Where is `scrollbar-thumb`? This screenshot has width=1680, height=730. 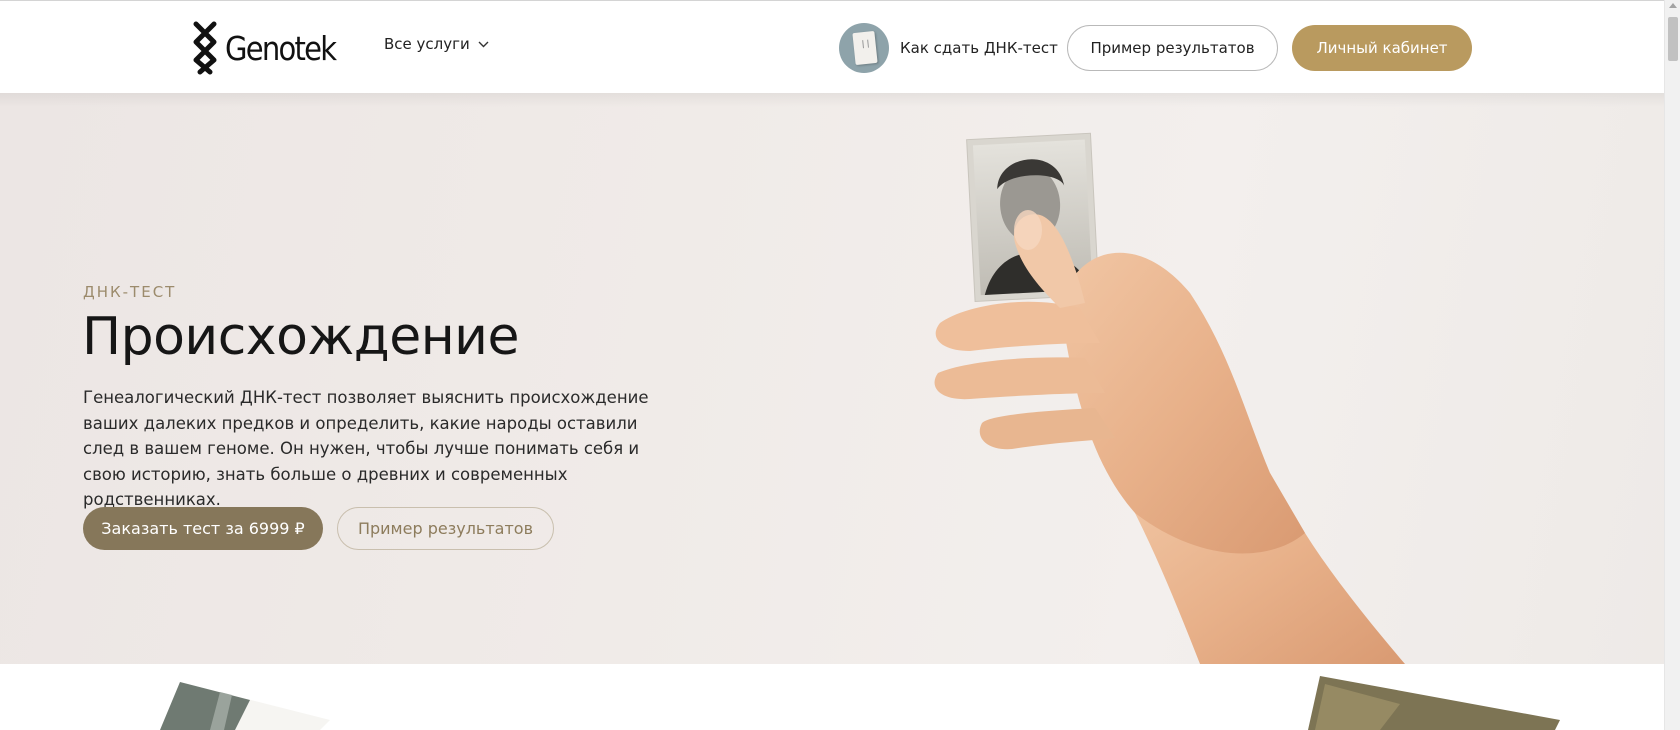 scrollbar-thumb is located at coordinates (1673, 39).